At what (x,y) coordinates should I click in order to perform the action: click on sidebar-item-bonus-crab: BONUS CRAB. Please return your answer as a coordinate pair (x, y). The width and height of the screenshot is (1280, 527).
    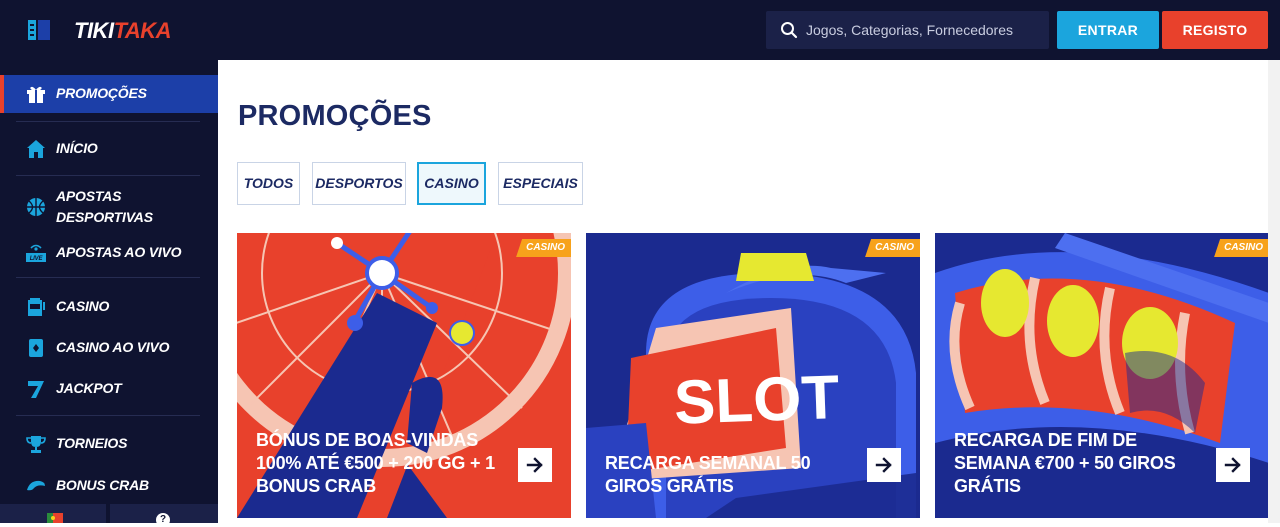
    Looking at the image, I should click on (109, 486).